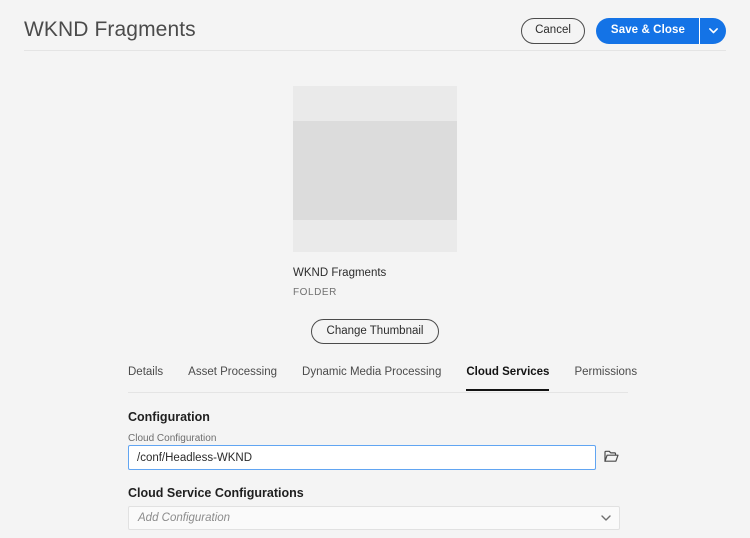 Image resolution: width=750 pixels, height=538 pixels. I want to click on tab-asset-processing-label: Asset Processing, so click(233, 372).